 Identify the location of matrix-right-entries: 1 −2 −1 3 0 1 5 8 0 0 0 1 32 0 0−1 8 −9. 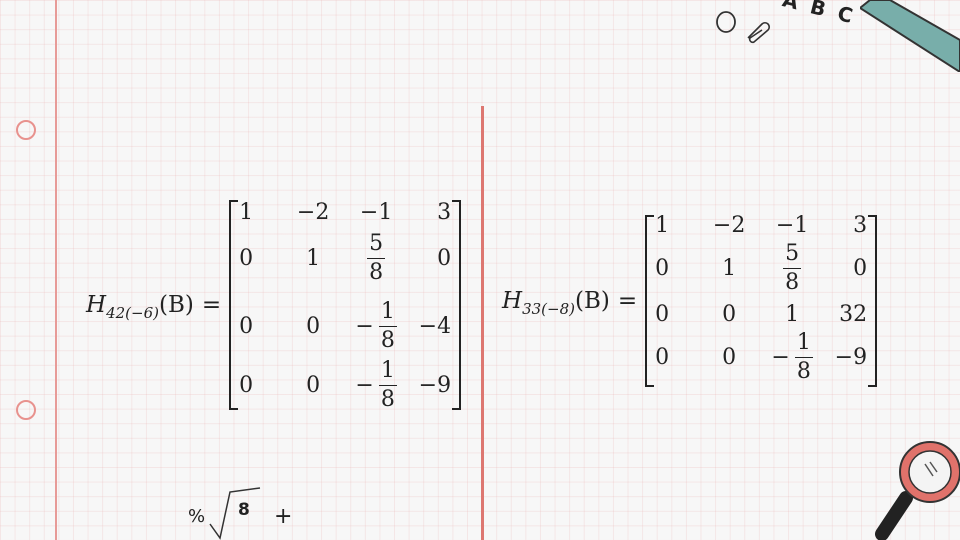
(761, 299).